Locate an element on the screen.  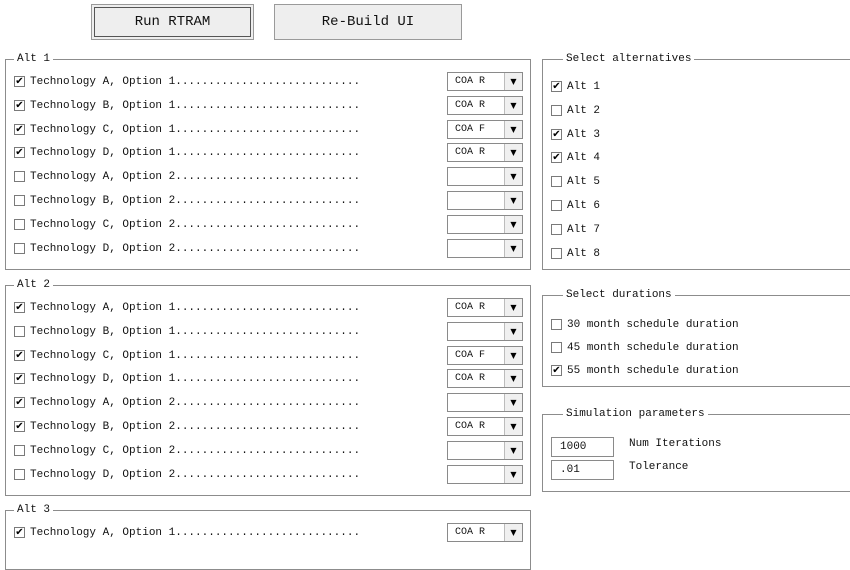
alternative-label: Alt 3 is located at coordinates (584, 134).